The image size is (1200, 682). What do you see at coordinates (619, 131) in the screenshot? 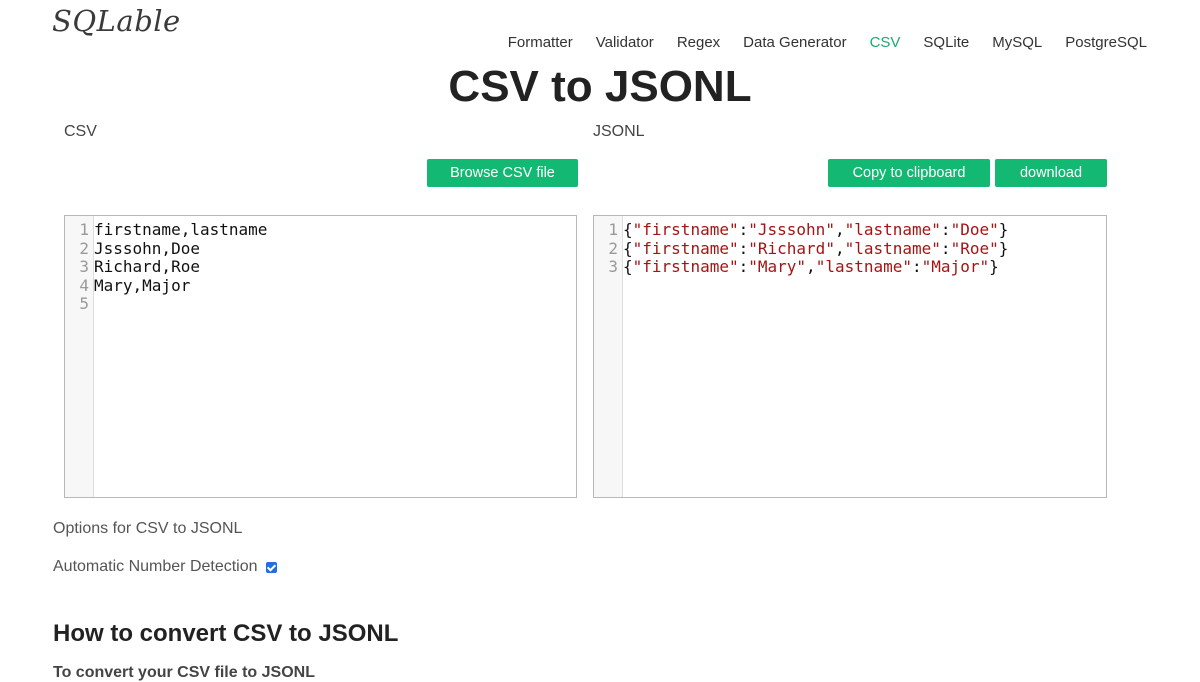
I see `jsonl-label: JSONL` at bounding box center [619, 131].